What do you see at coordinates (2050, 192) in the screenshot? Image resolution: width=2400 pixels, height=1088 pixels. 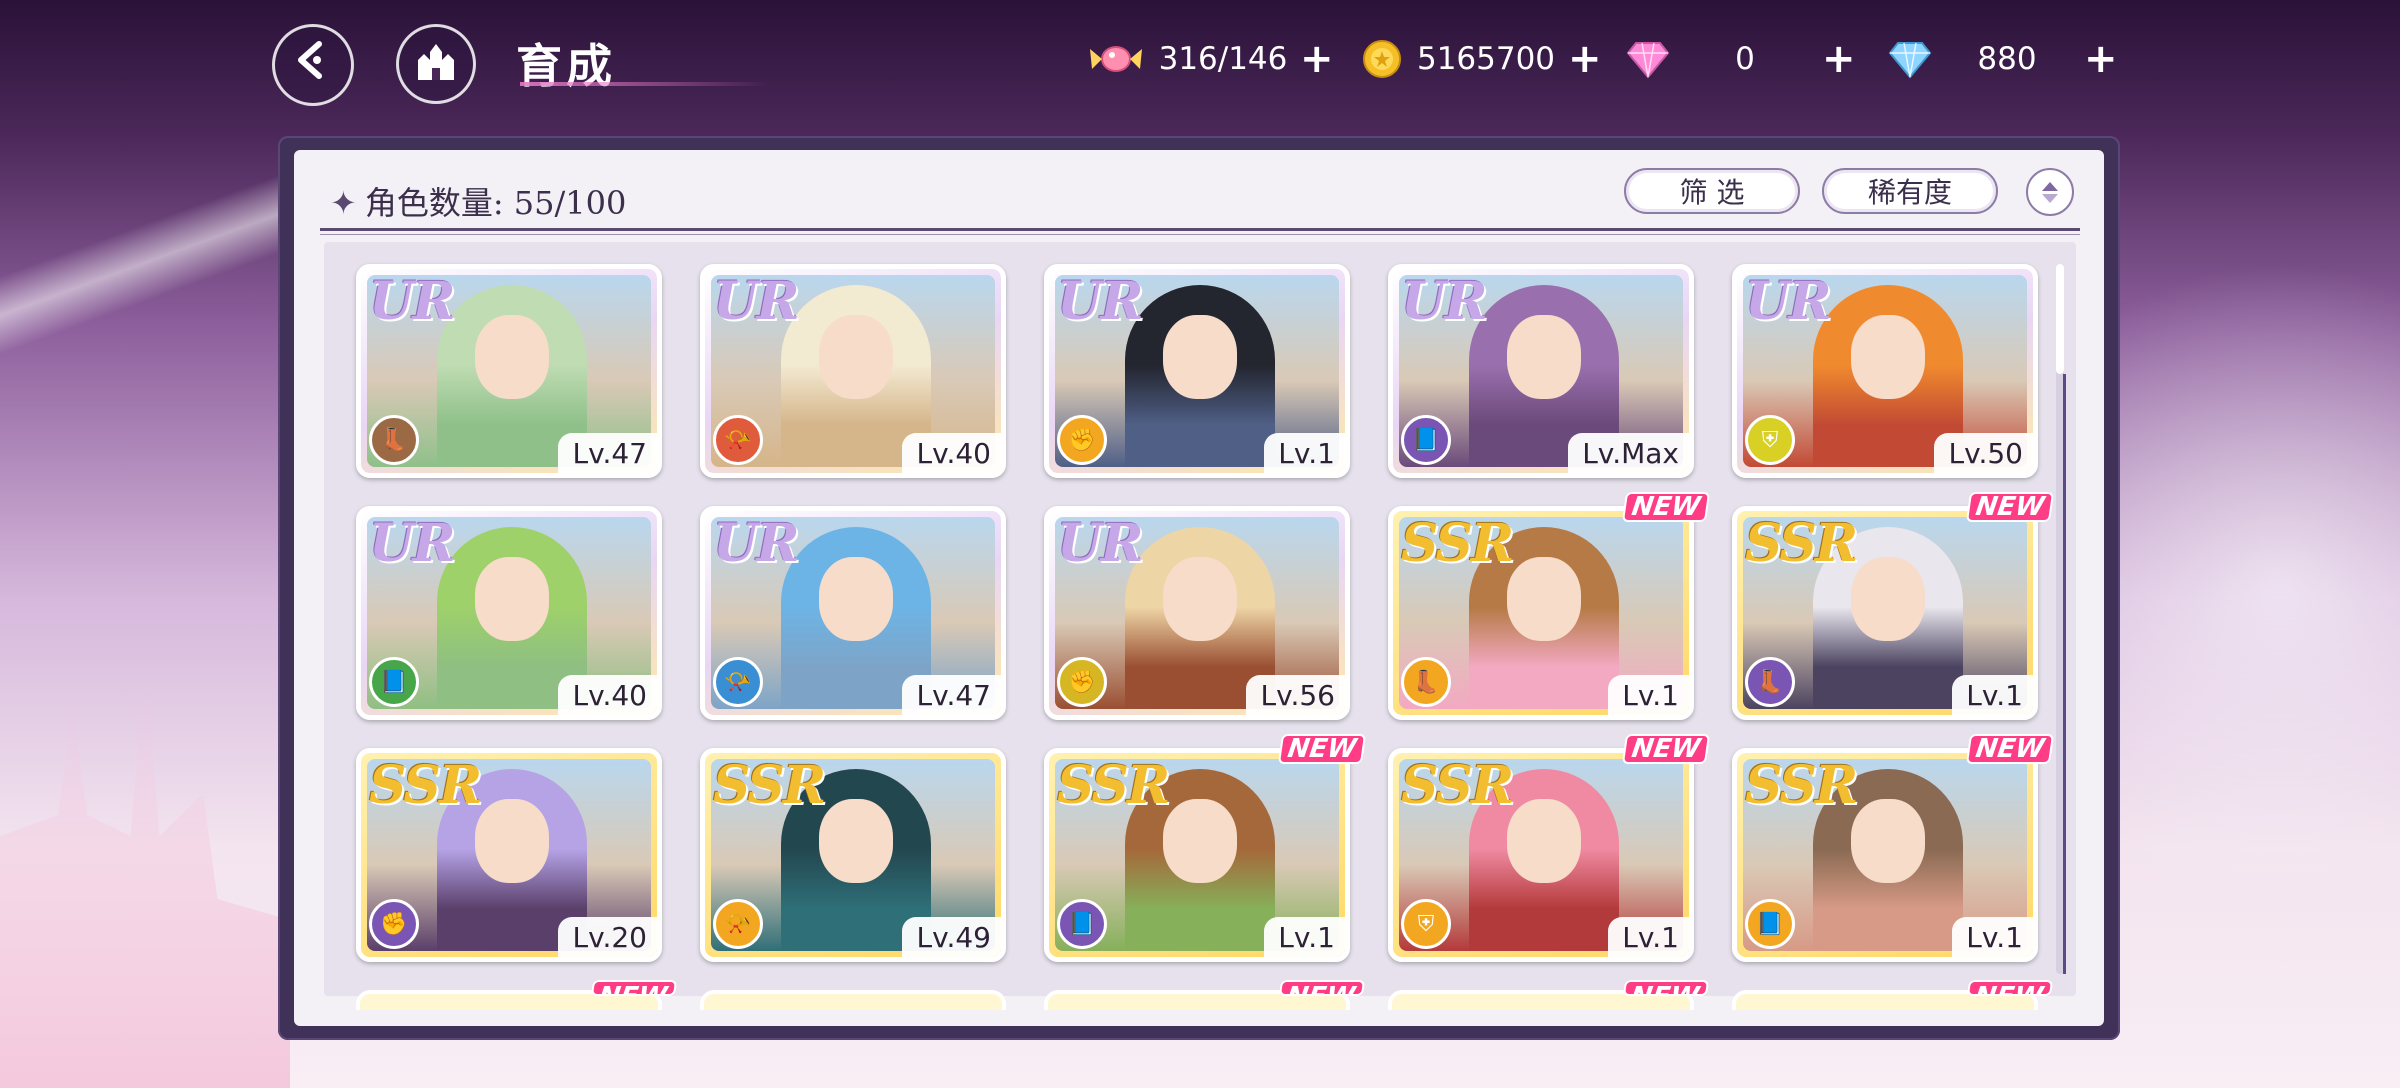 I see `sort-order-button` at bounding box center [2050, 192].